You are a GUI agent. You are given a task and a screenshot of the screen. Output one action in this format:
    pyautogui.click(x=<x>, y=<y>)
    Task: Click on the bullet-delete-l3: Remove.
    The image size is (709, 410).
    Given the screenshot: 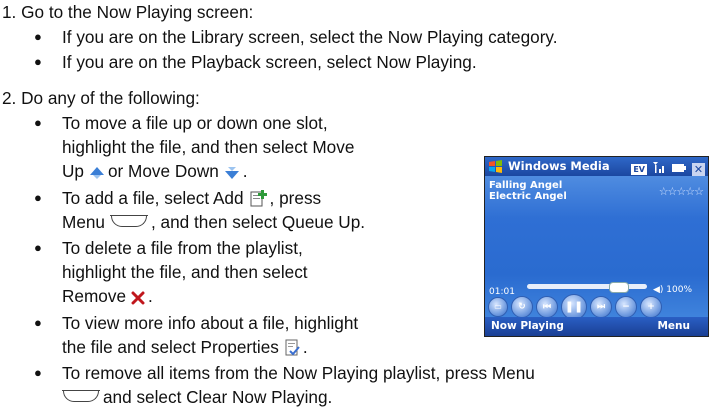 What is the action you would take?
    pyautogui.click(x=107, y=298)
    